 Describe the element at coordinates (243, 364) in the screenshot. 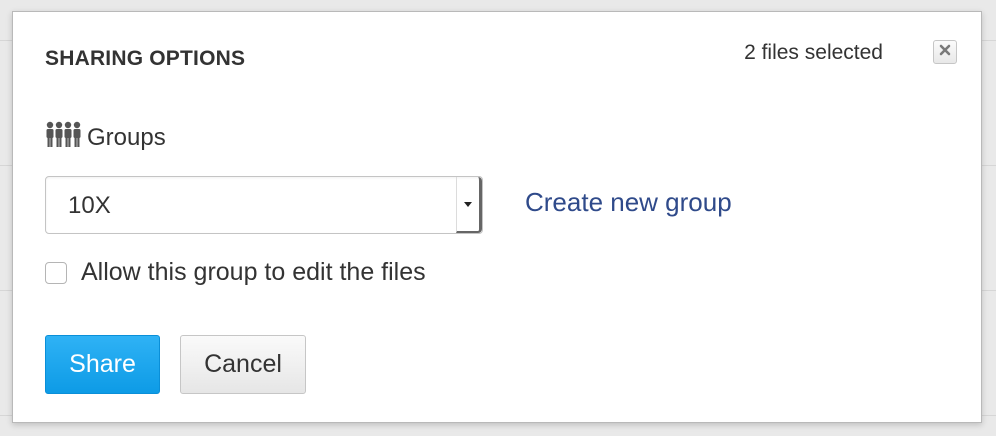

I see `cancel-button: Cancel` at that location.